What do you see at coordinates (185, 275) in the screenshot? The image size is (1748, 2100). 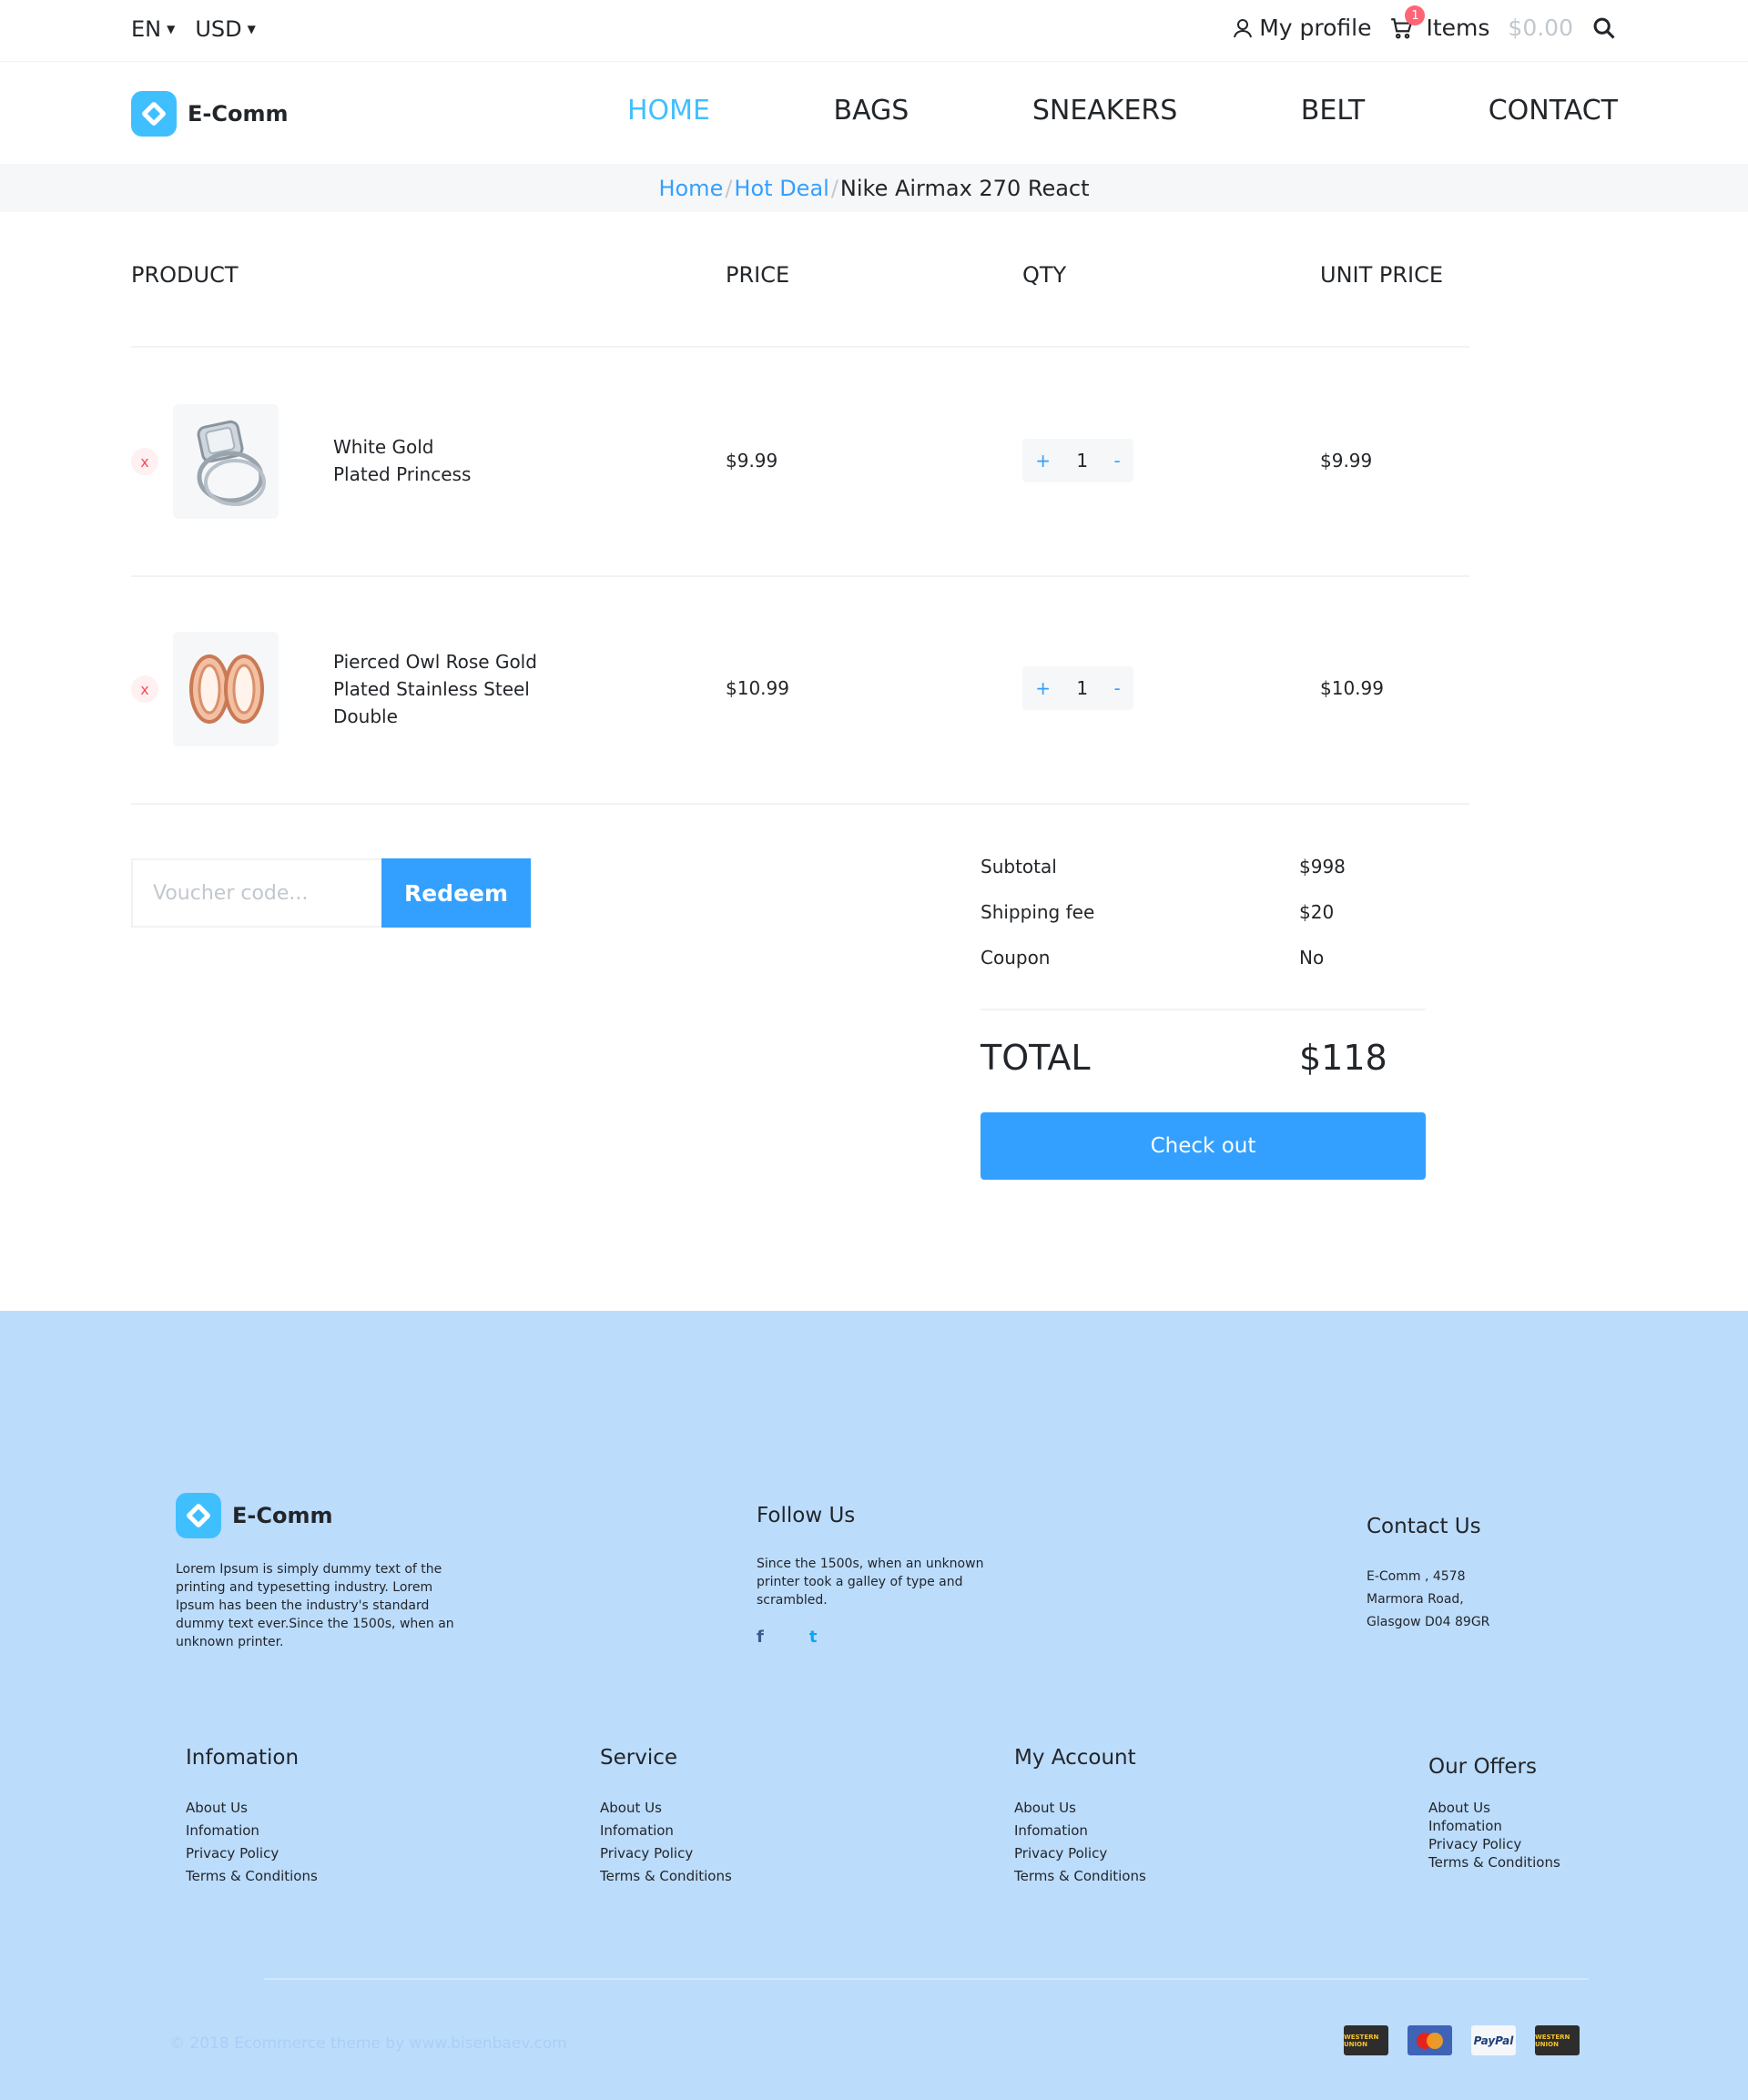 I see `header-product: PRODUCT` at bounding box center [185, 275].